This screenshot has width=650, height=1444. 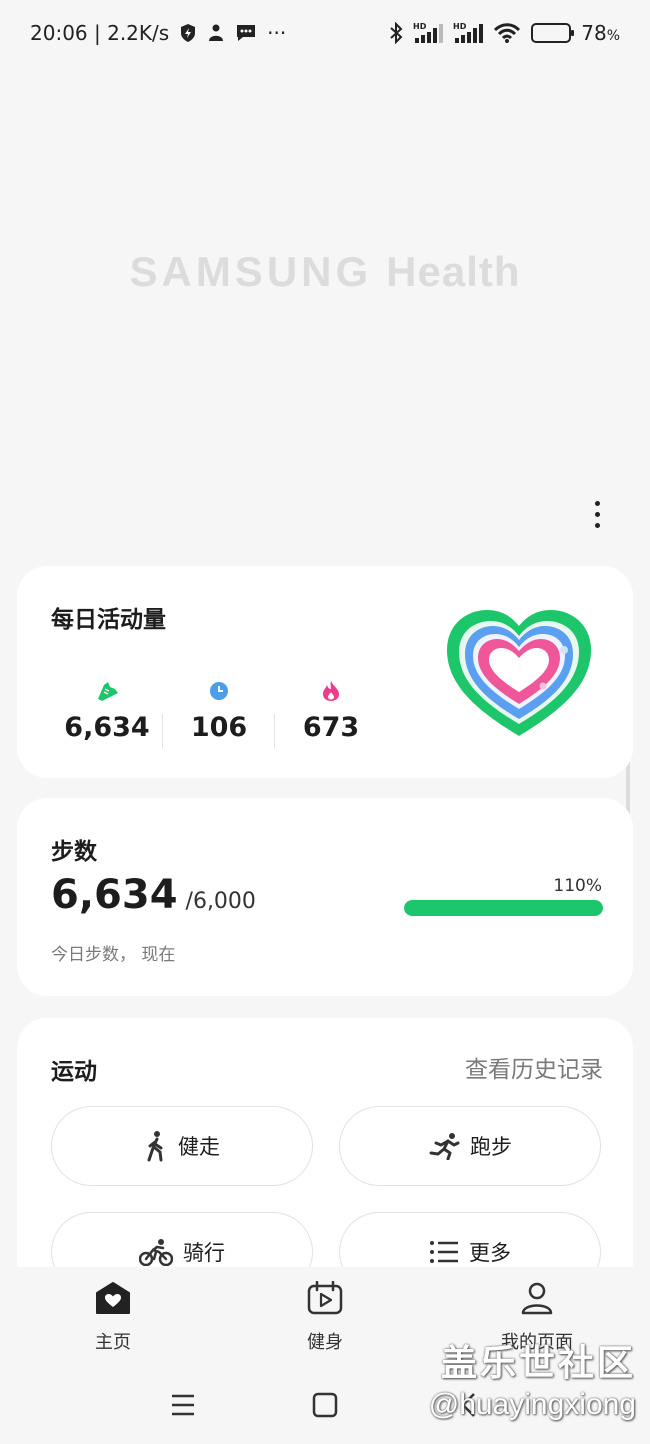 I want to click on activity-heart-icon, so click(x=519, y=675).